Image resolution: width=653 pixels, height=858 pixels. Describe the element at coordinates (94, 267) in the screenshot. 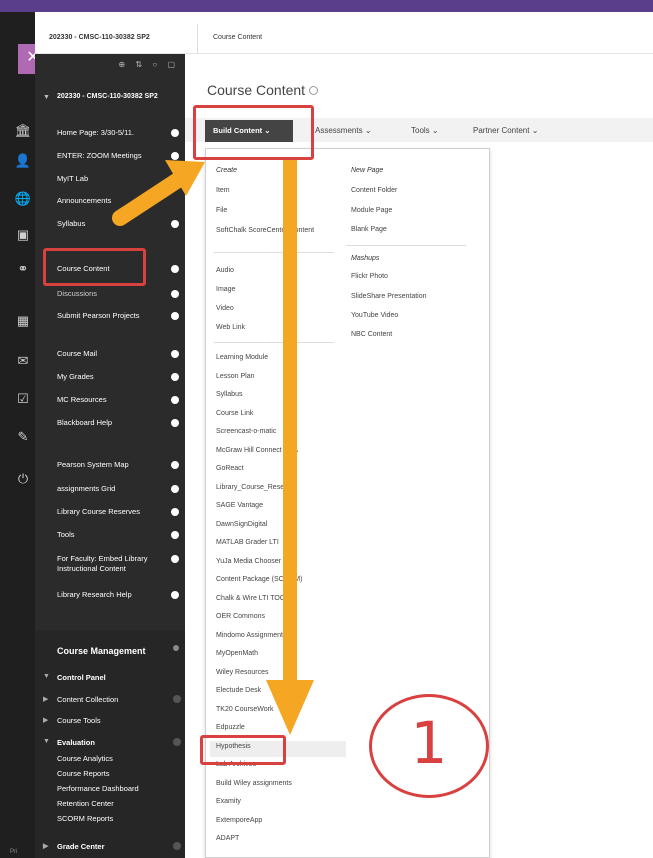

I see `course-content-highlight` at that location.